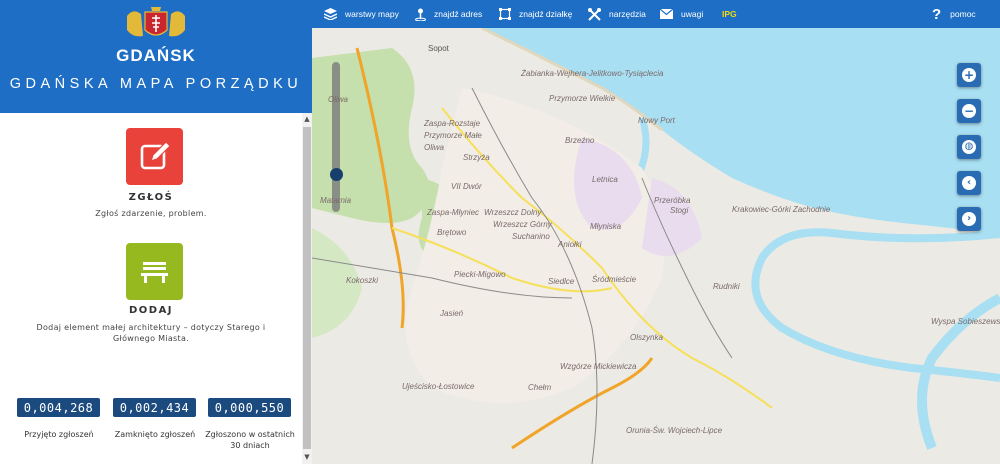 The image size is (1000, 464). What do you see at coordinates (656, 120) in the screenshot?
I see `map-label-nowy-port: Nowy Port` at bounding box center [656, 120].